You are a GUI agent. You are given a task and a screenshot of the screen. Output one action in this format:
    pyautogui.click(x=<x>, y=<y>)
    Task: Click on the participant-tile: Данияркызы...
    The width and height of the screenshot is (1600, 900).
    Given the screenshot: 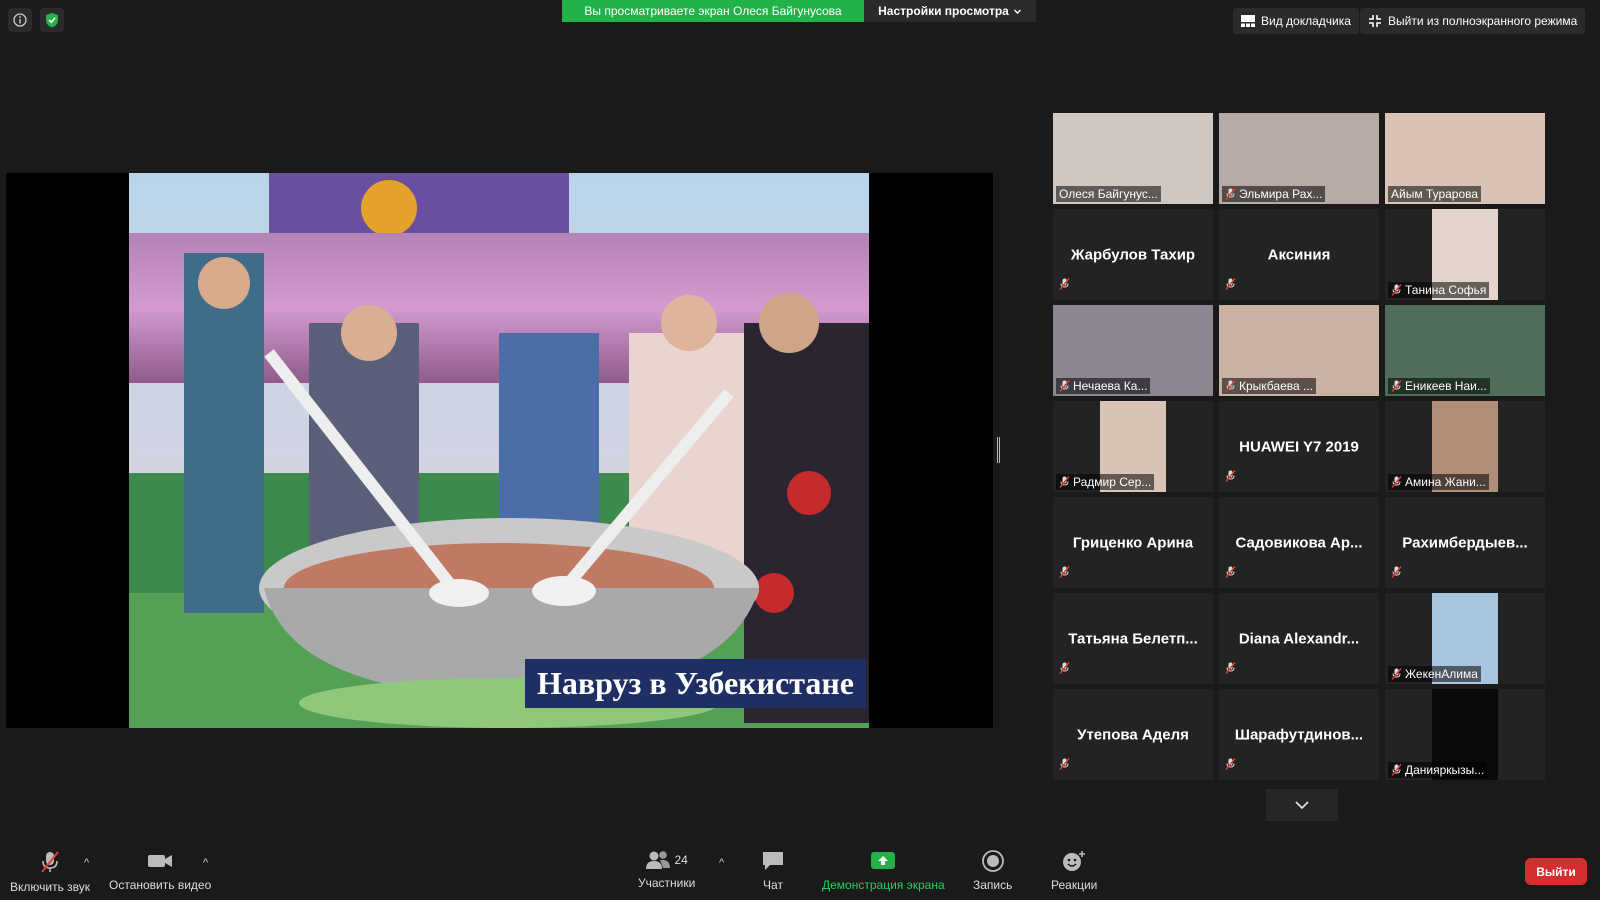 What is the action you would take?
    pyautogui.click(x=1465, y=734)
    